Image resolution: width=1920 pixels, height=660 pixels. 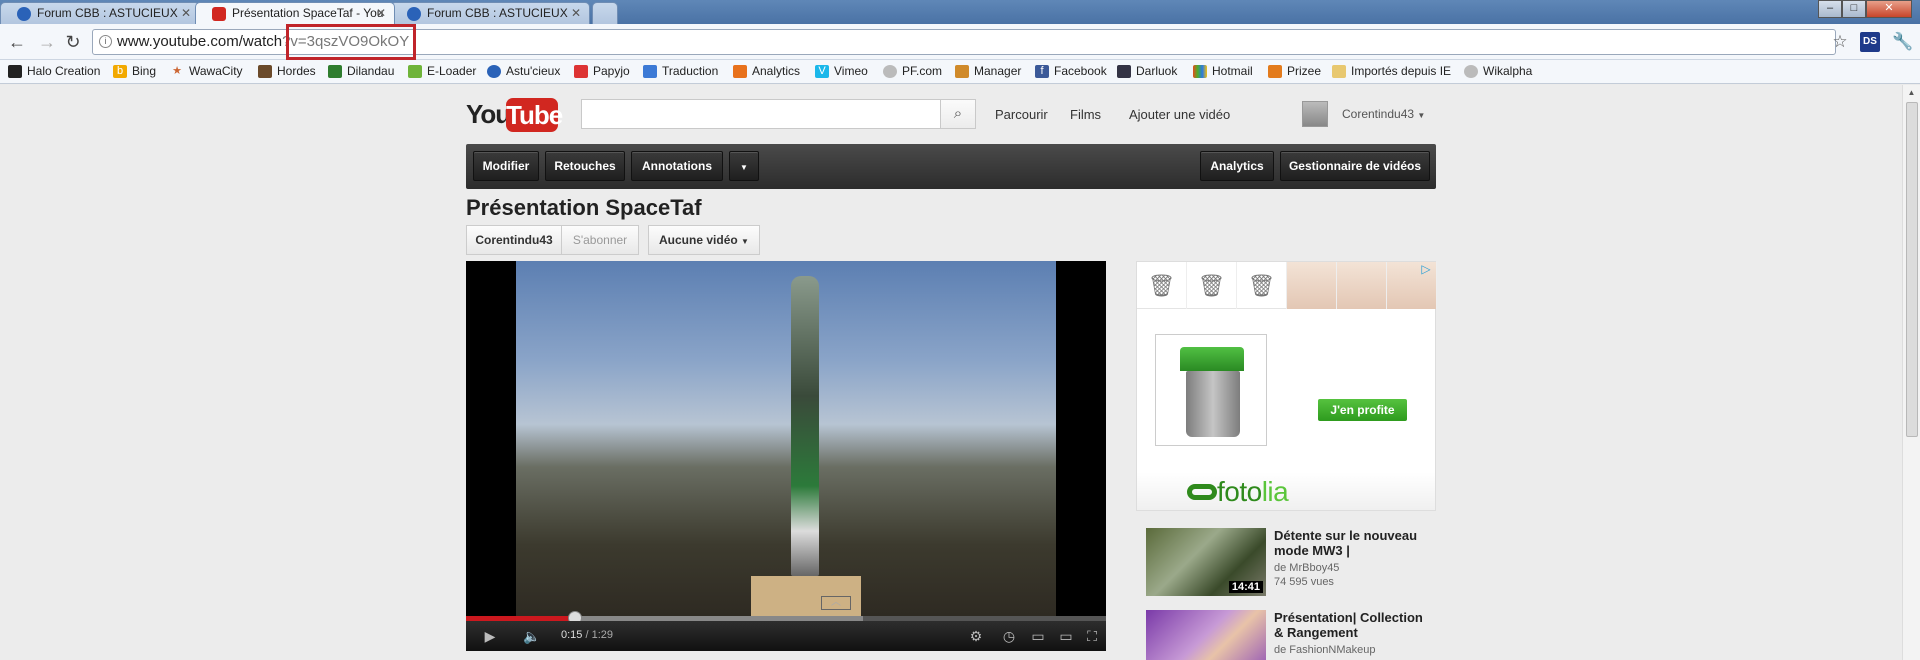 What do you see at coordinates (17, 42) in the screenshot?
I see `back-icon: ←` at bounding box center [17, 42].